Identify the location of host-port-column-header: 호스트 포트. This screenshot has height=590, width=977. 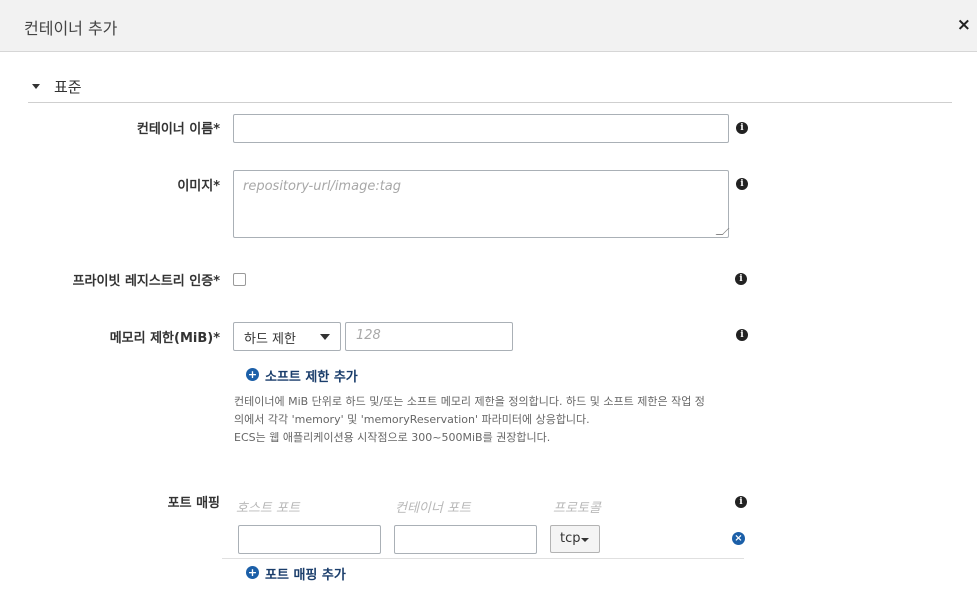
(268, 508).